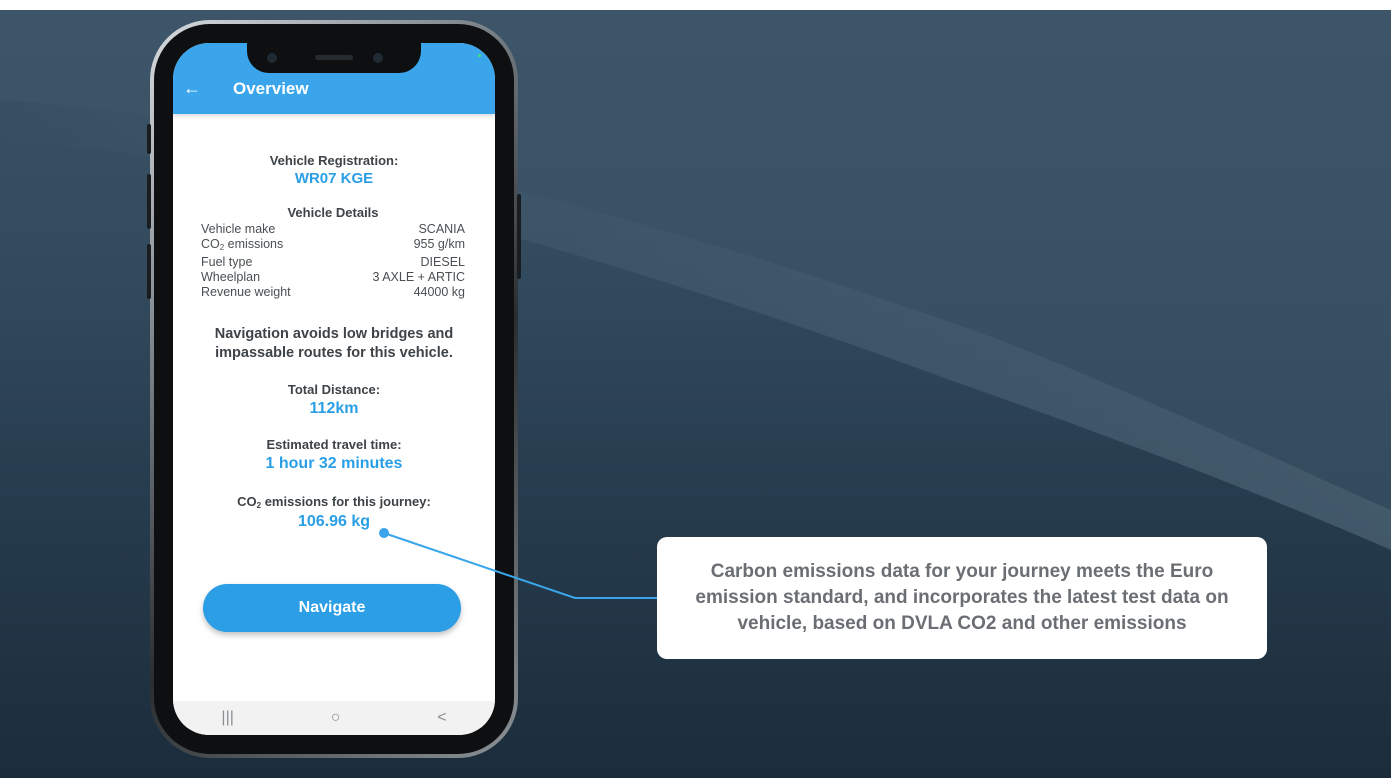 Image resolution: width=1391 pixels, height=778 pixels. Describe the element at coordinates (149, 139) in the screenshot. I see `mute-switch` at that location.